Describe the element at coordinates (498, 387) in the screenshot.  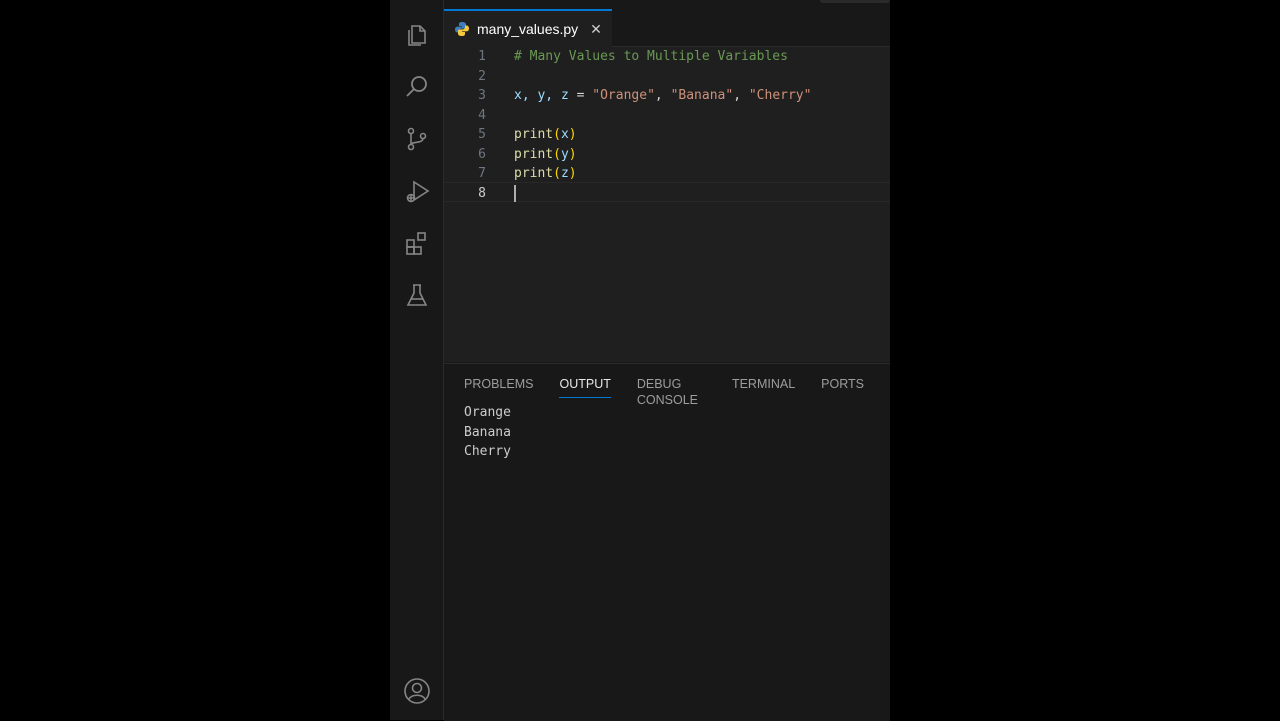
I see `tab-problems: PROBLEMS` at that location.